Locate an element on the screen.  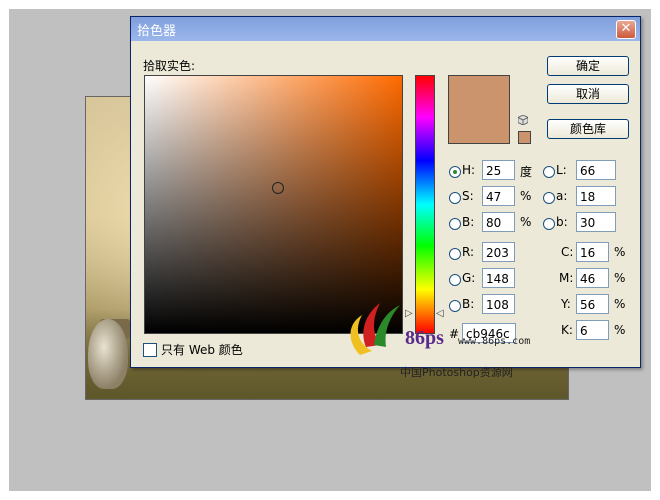
unit-y: % is located at coordinates (620, 304).